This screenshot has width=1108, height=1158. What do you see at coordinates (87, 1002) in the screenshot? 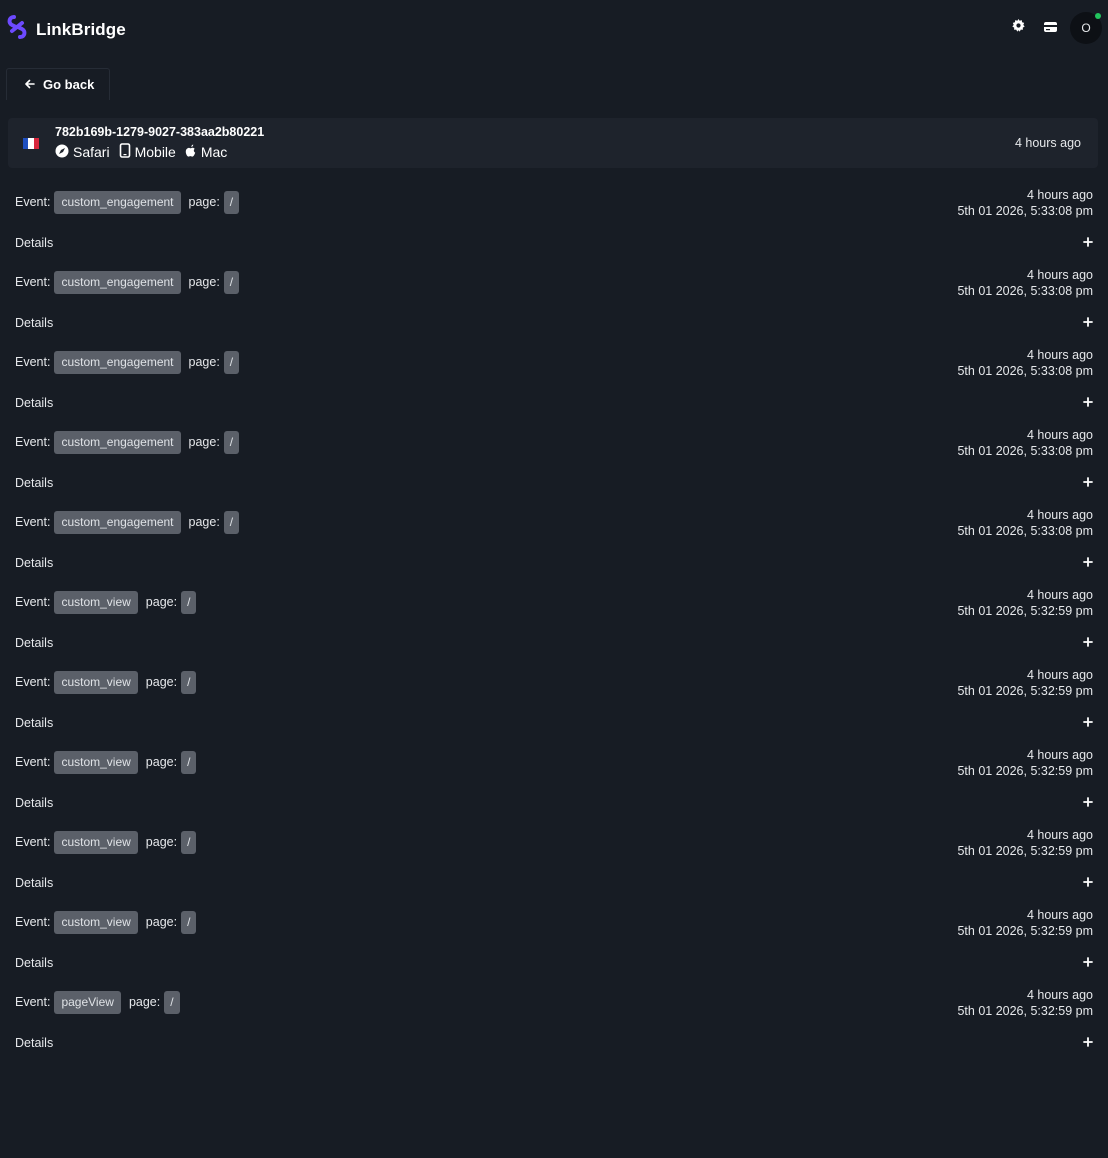
I see `event-name-tag: pageView` at bounding box center [87, 1002].